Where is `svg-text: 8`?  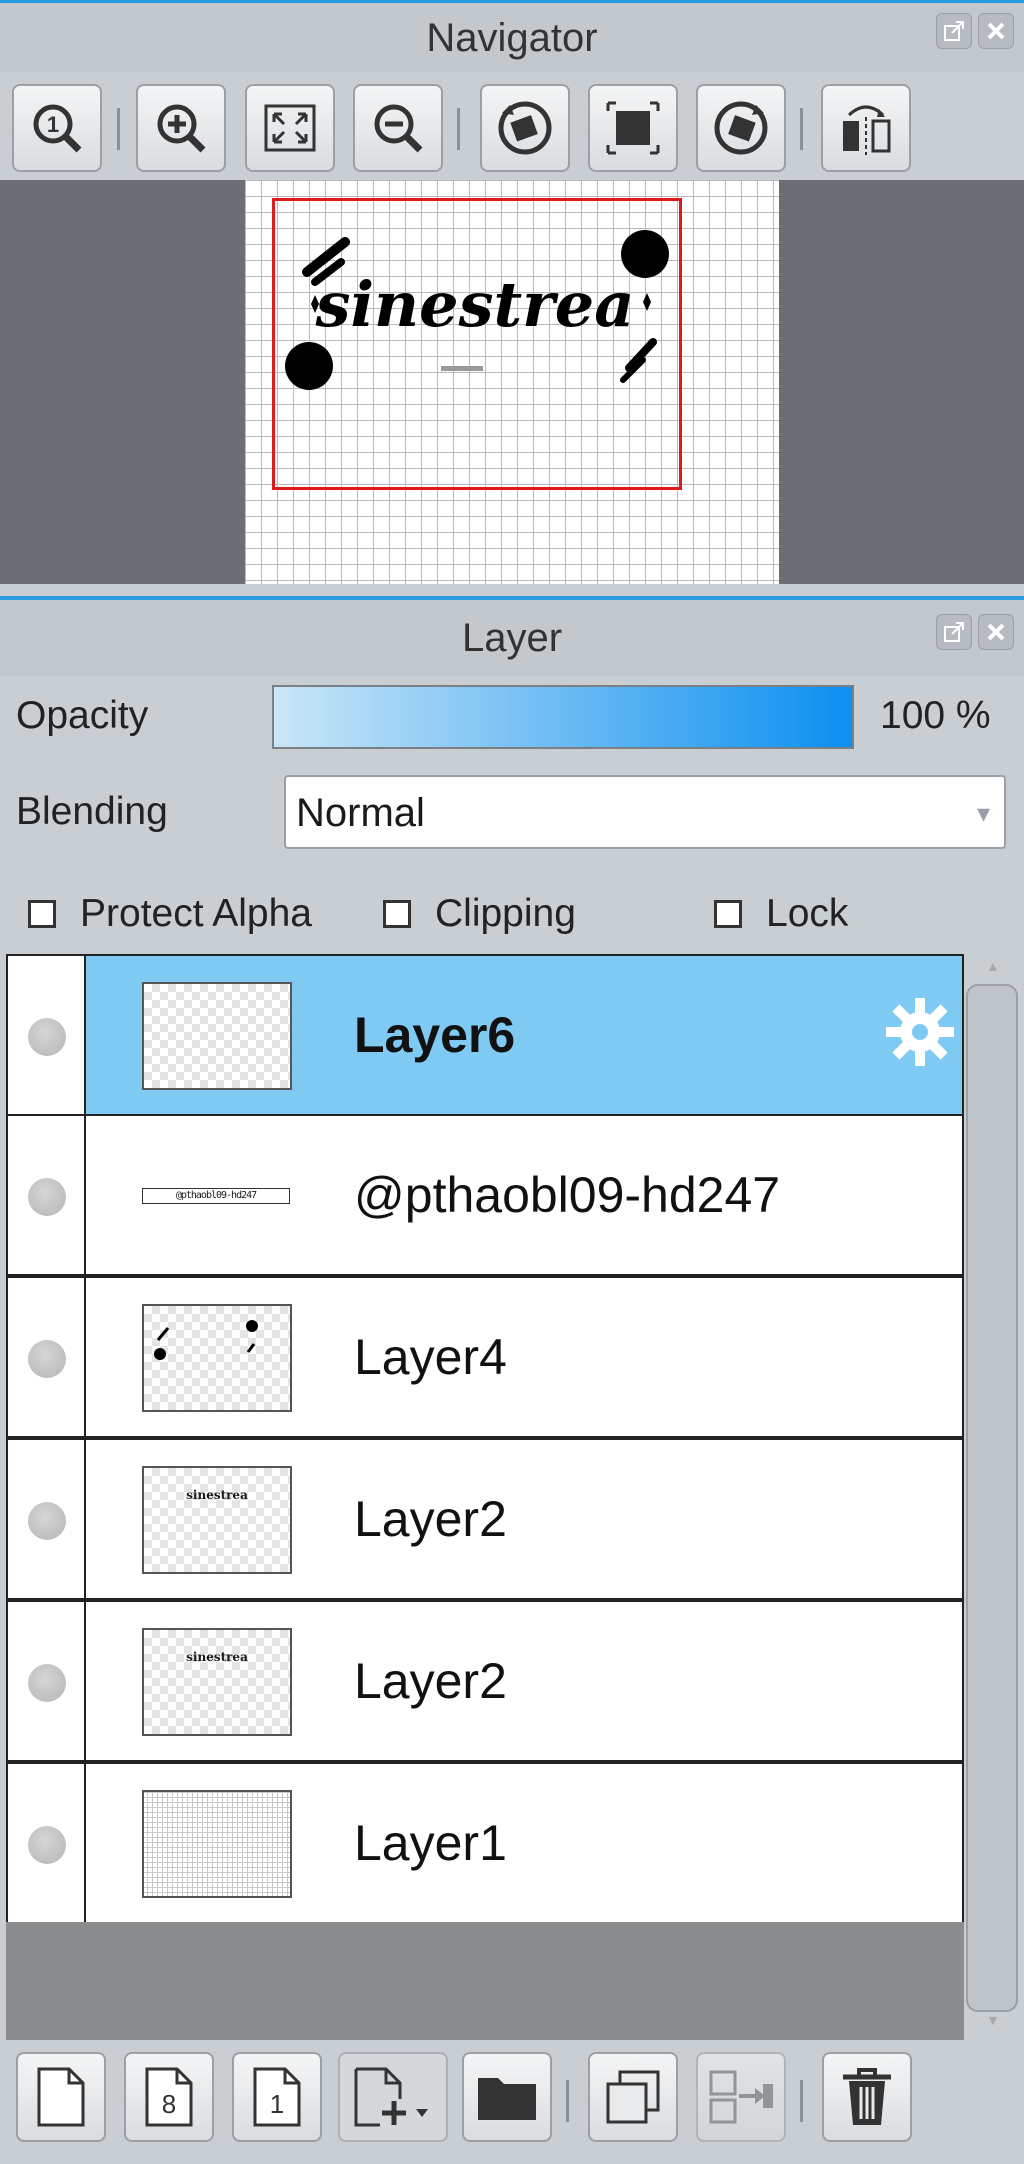
svg-text: 8 is located at coordinates (169, 2104).